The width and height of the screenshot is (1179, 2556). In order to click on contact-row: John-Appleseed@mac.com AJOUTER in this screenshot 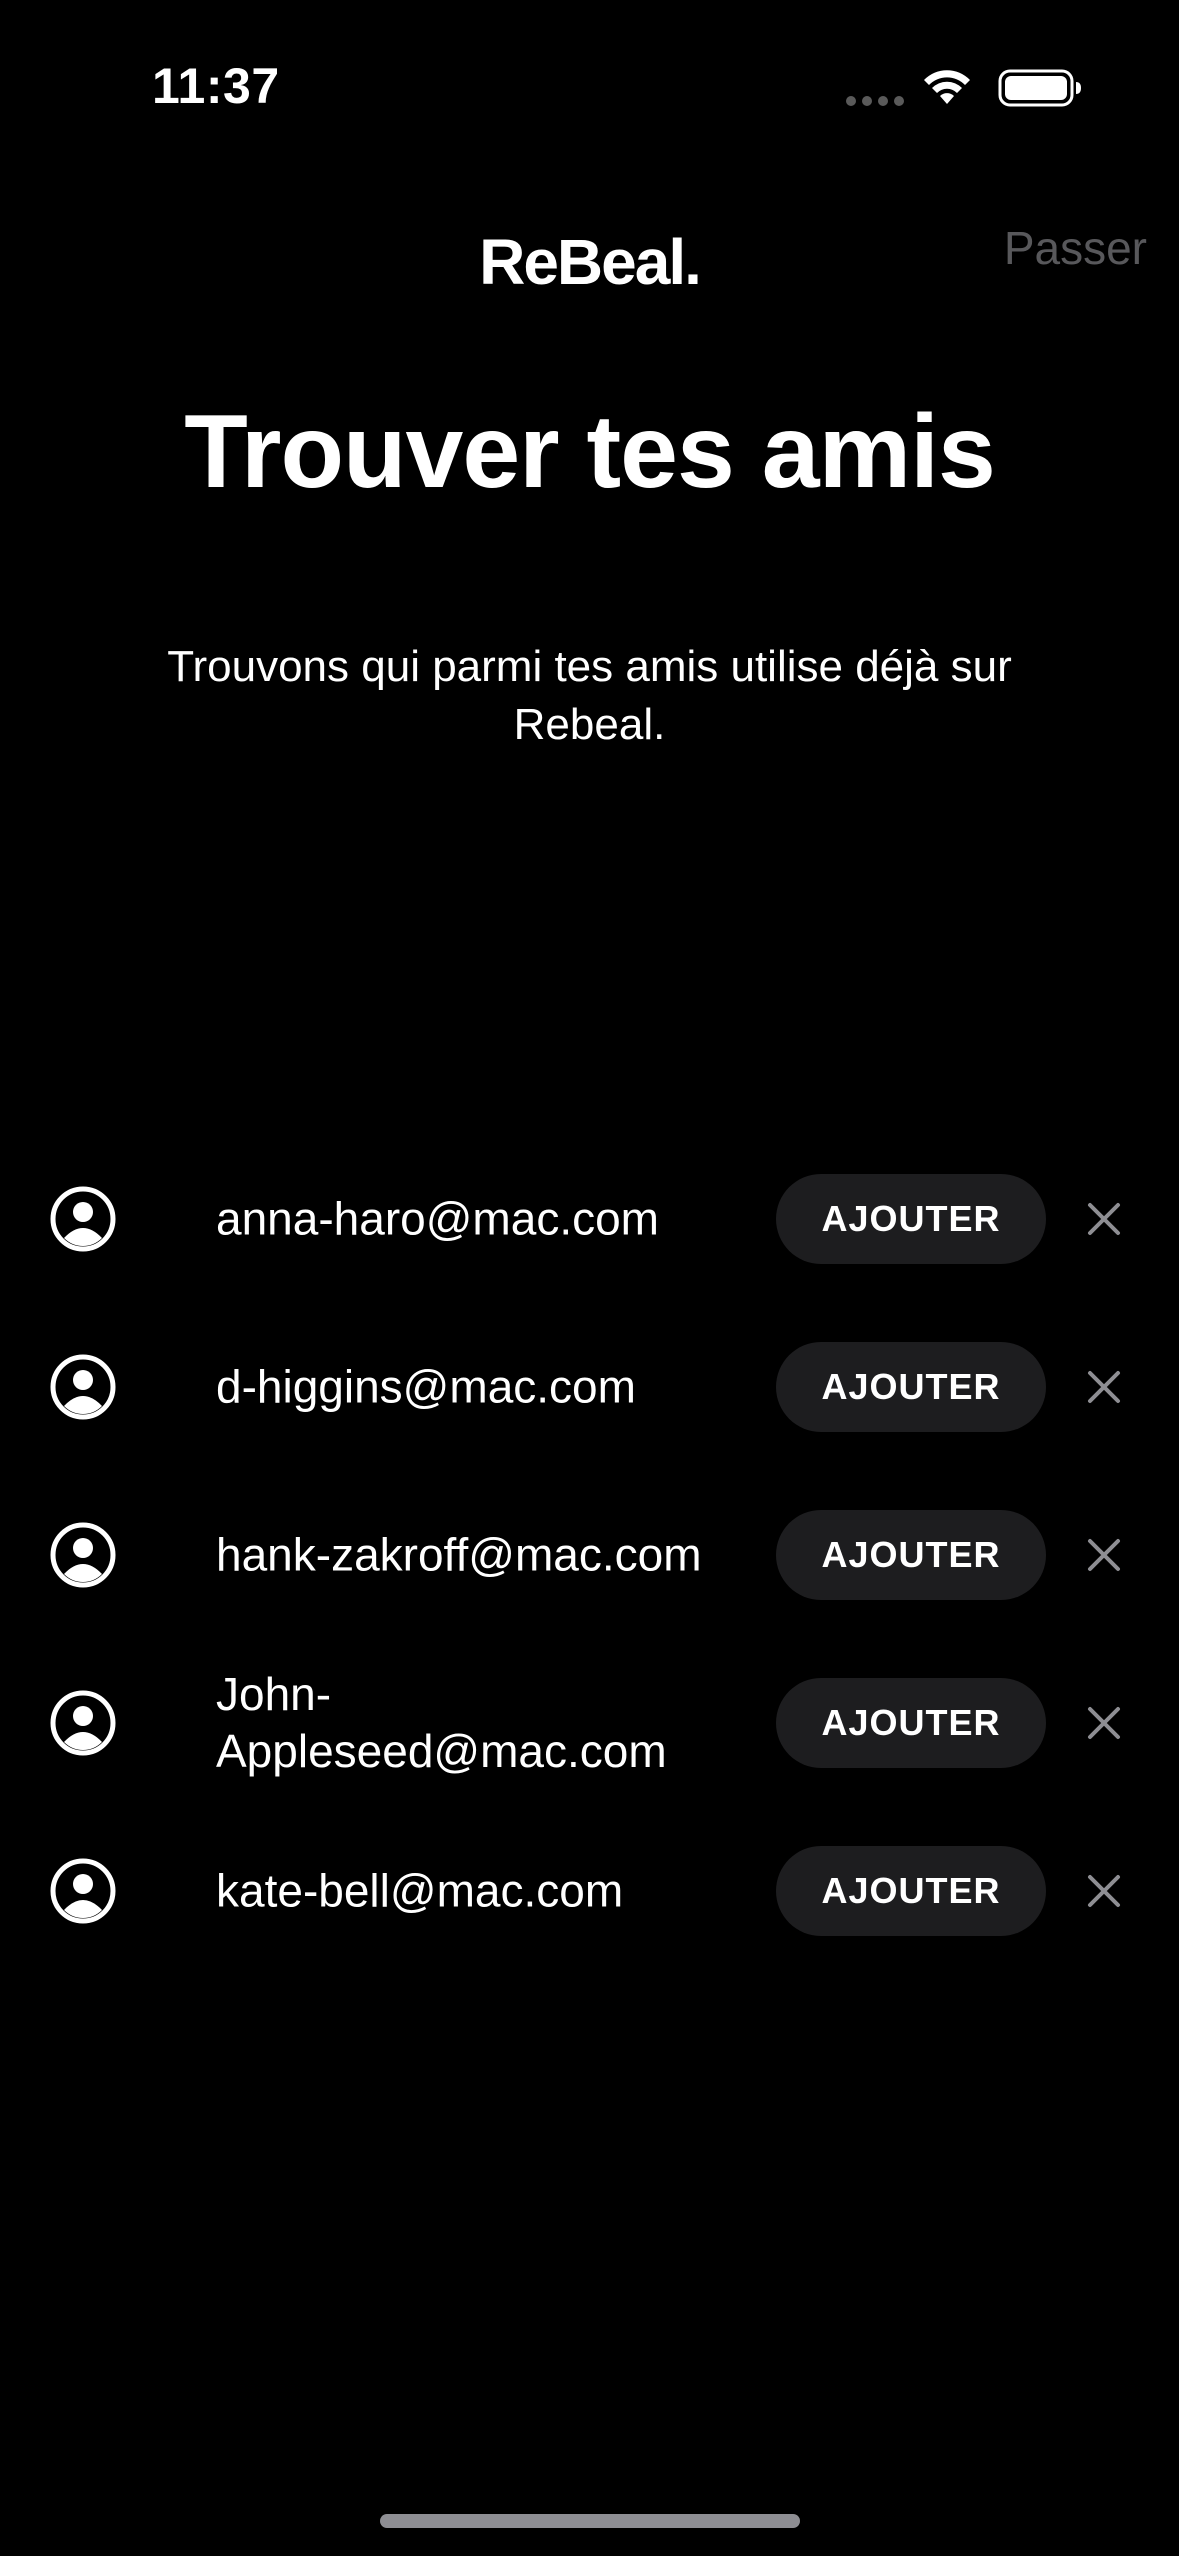, I will do `click(589, 1723)`.